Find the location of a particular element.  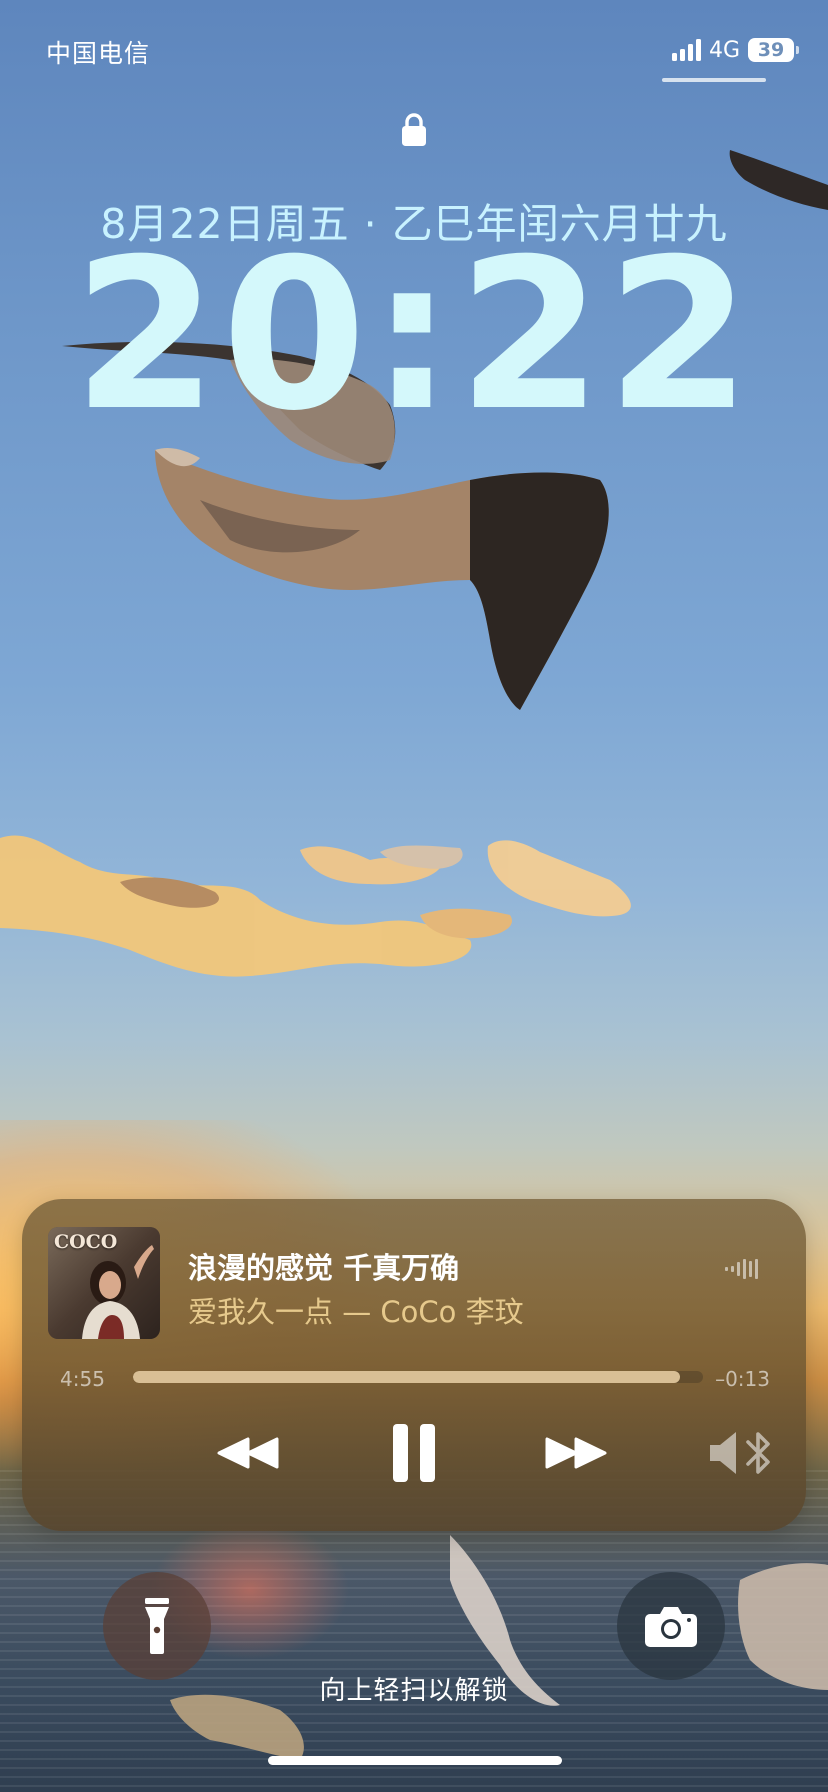

carrier-name: 中国电信 is located at coordinates (98, 53).